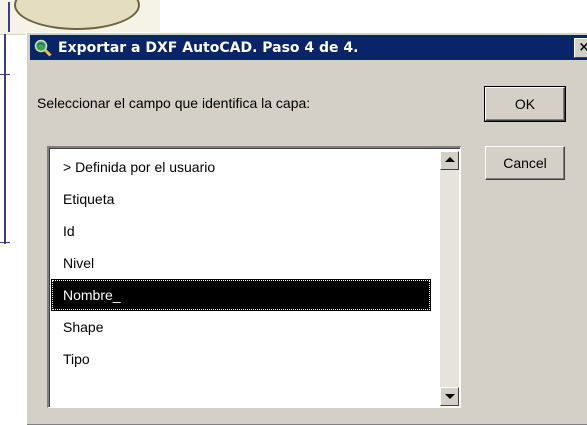  Describe the element at coordinates (21, 17) in the screenshot. I see `background-marker` at that location.